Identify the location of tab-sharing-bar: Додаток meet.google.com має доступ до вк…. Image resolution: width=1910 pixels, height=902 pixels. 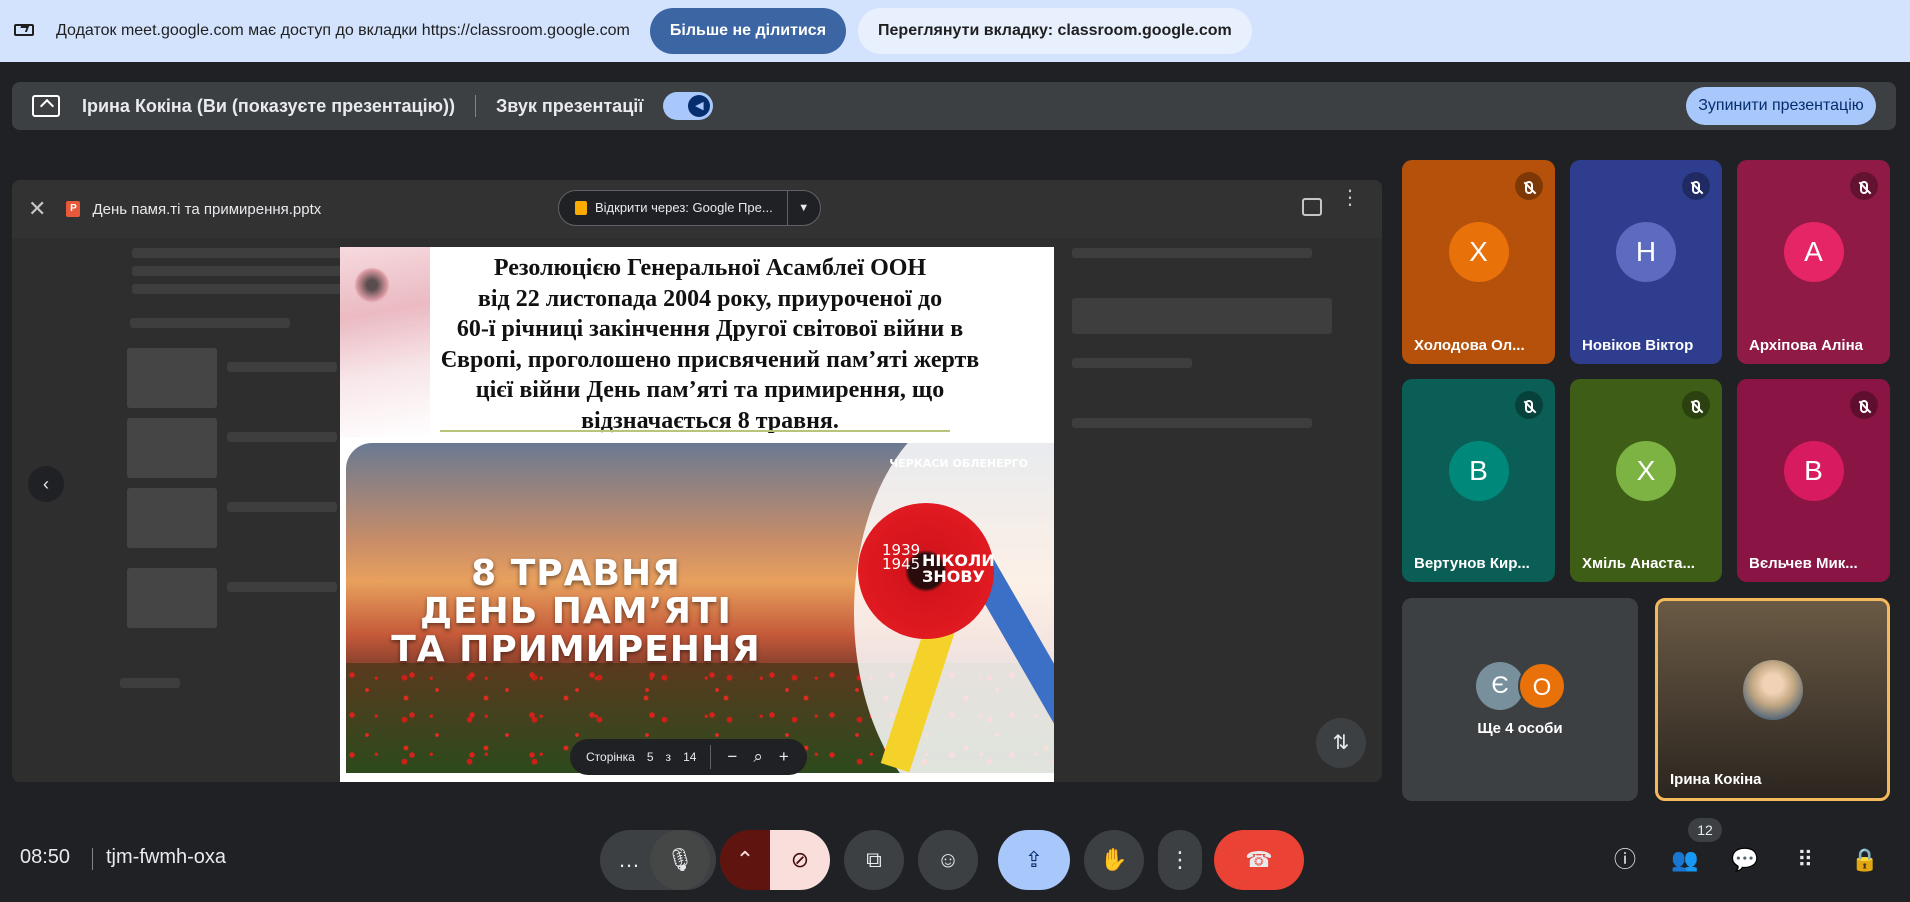
(955, 31).